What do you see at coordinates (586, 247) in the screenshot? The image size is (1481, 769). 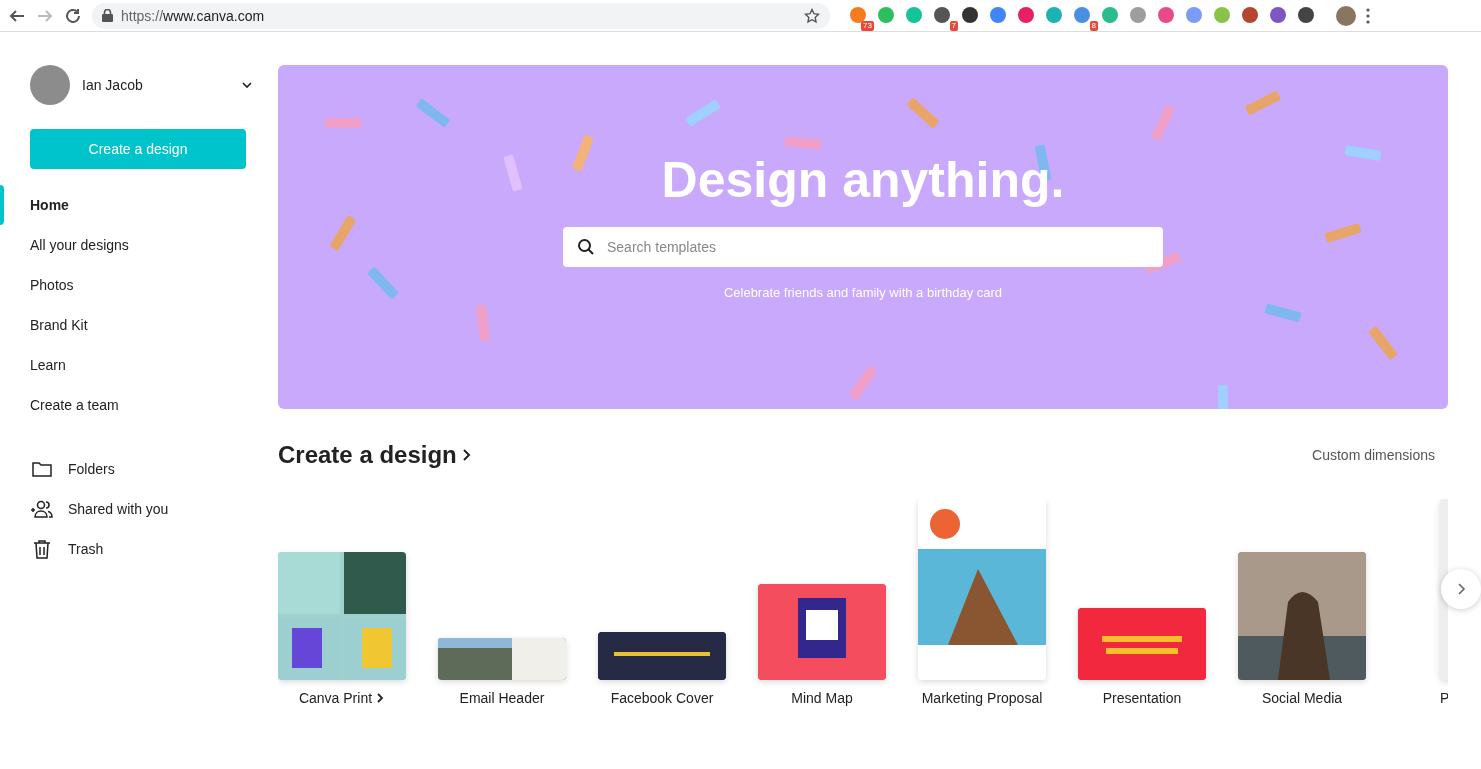 I see `search-icon` at bounding box center [586, 247].